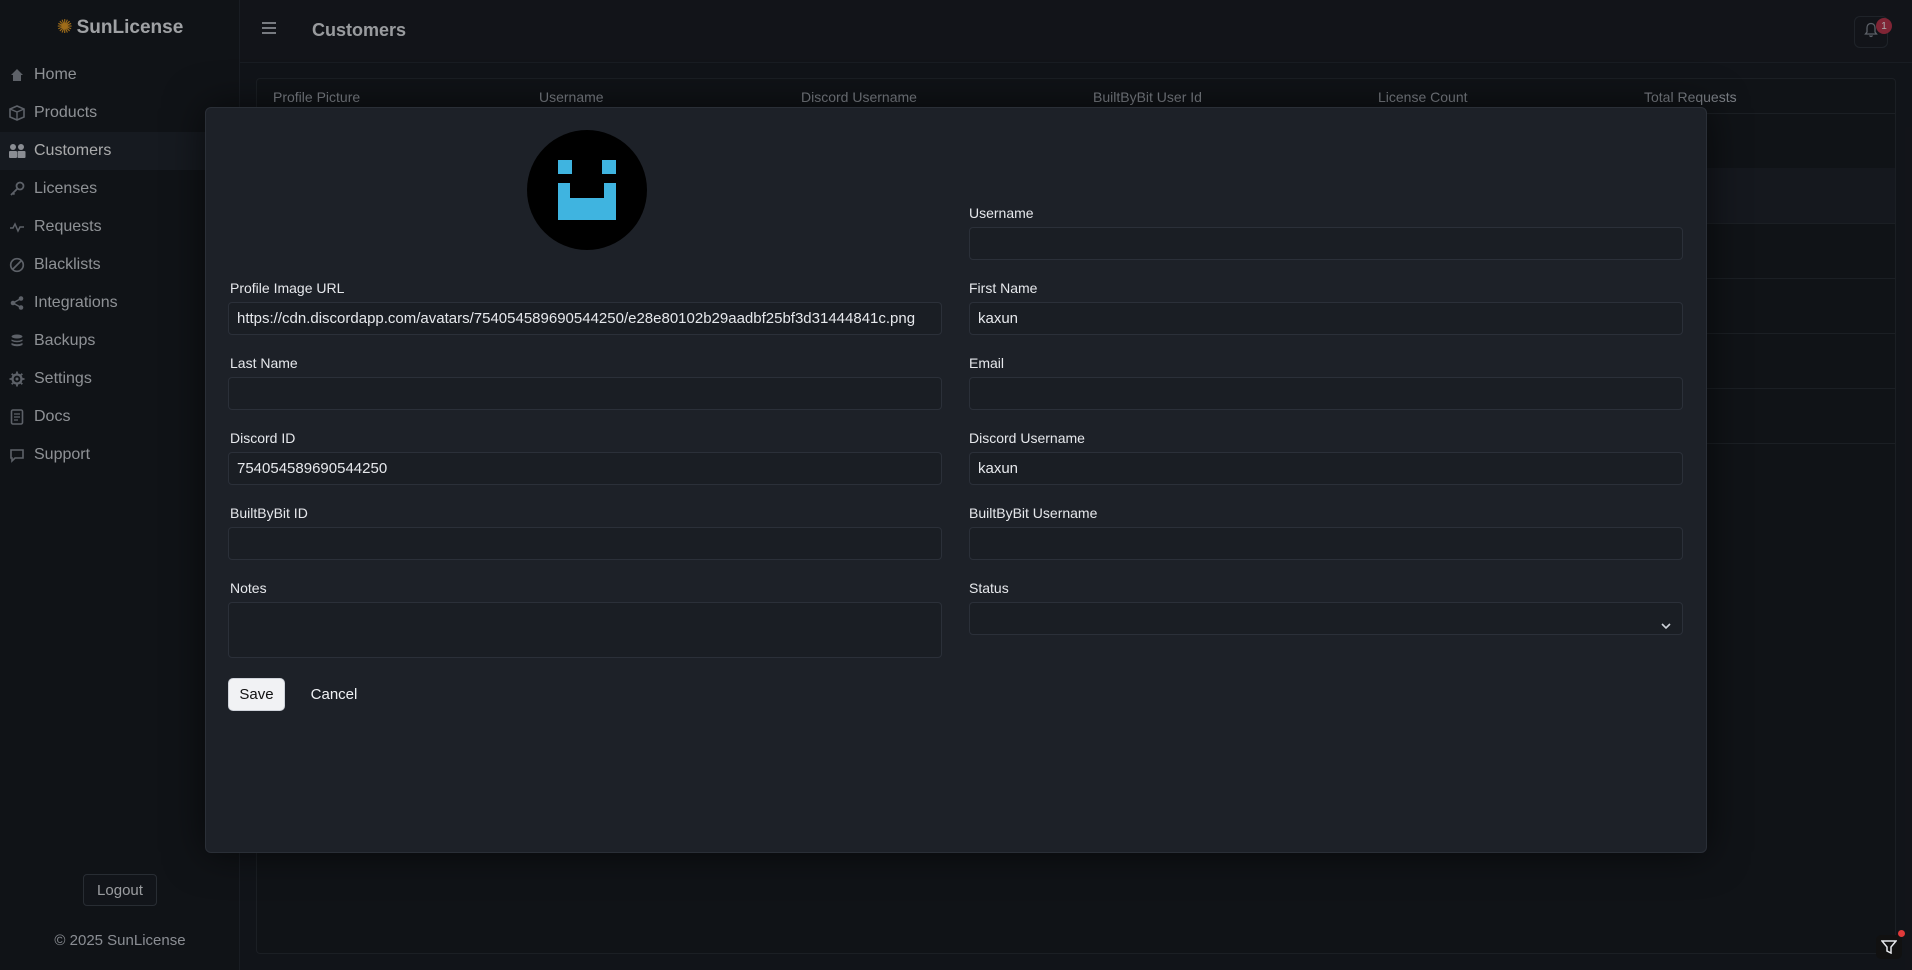 This screenshot has height=970, width=1912. Describe the element at coordinates (1901, 933) in the screenshot. I see `alert-dot` at that location.